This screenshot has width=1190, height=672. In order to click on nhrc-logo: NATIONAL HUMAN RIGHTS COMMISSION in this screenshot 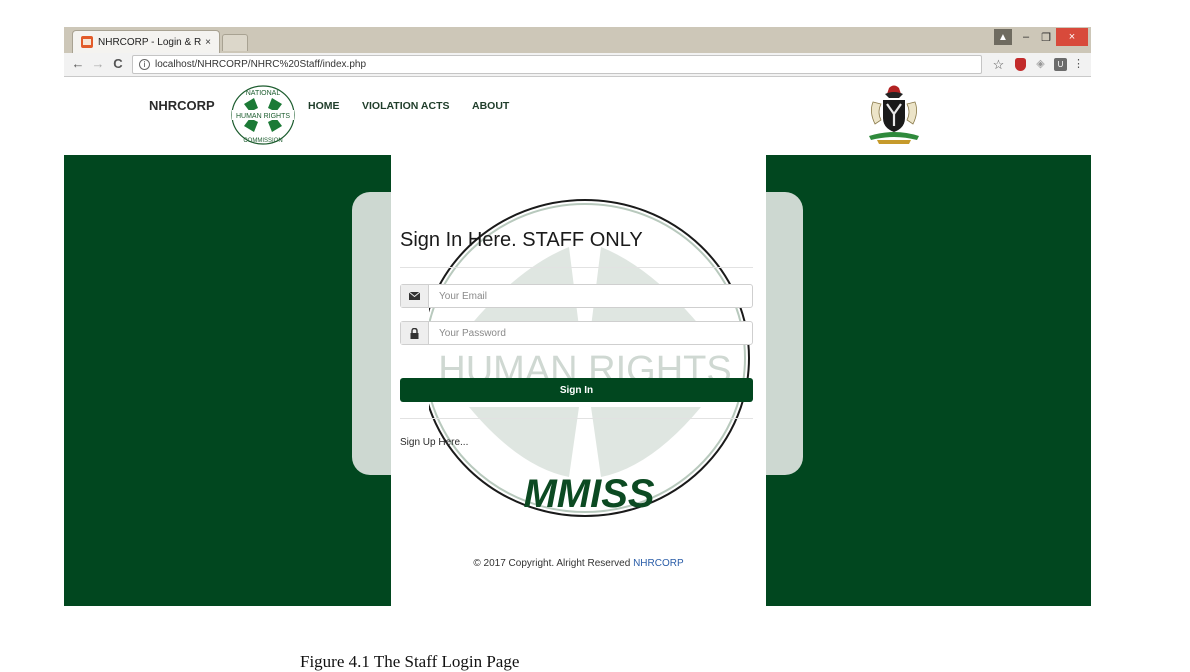, I will do `click(263, 115)`.